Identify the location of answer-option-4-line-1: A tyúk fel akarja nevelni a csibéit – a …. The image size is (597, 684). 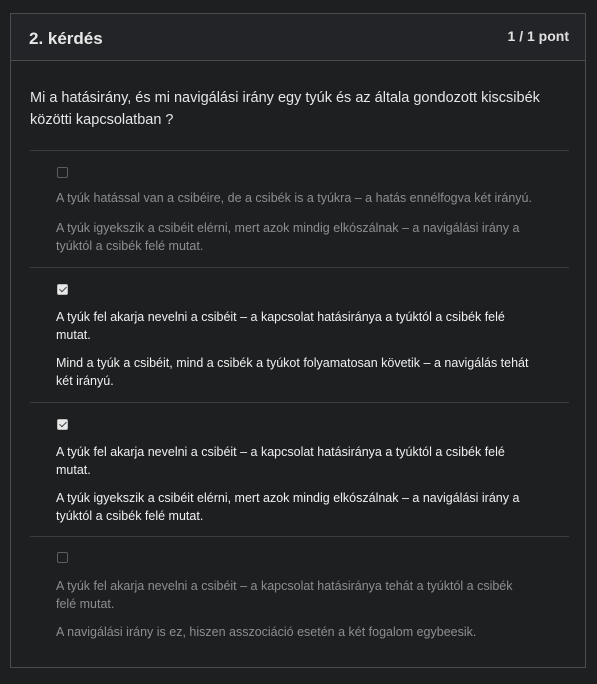
(284, 595).